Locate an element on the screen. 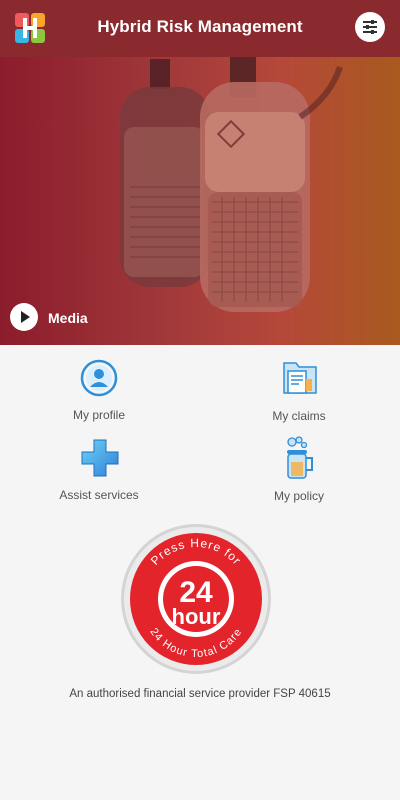  my-profile-label: My profile is located at coordinates (99, 415).